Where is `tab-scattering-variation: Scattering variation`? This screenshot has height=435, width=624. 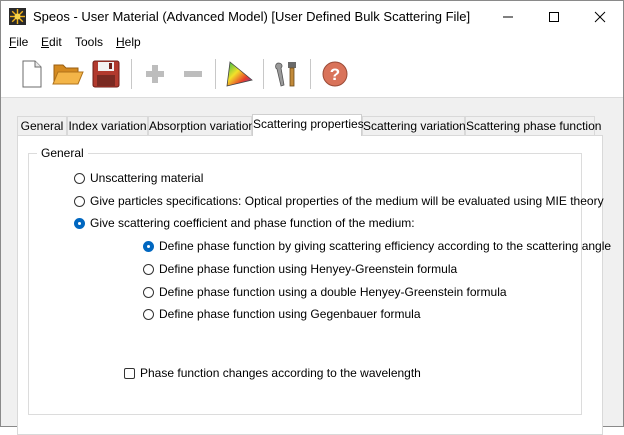 tab-scattering-variation: Scattering variation is located at coordinates (414, 125).